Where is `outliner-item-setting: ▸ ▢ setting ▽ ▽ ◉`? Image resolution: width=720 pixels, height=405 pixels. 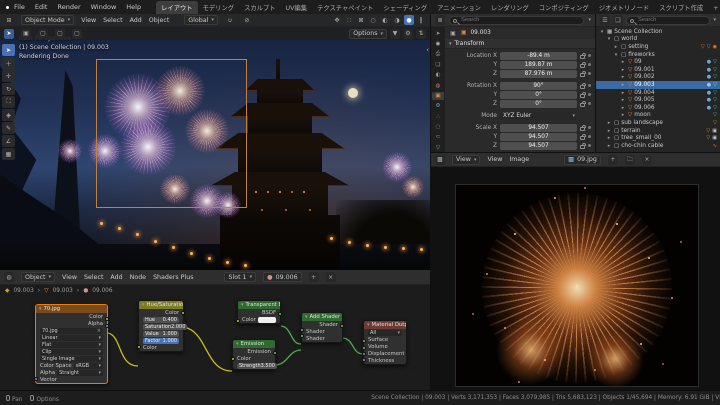
outliner-item-setting: ▸ ▢ setting ▽ ▽ ◉ is located at coordinates (658, 47).